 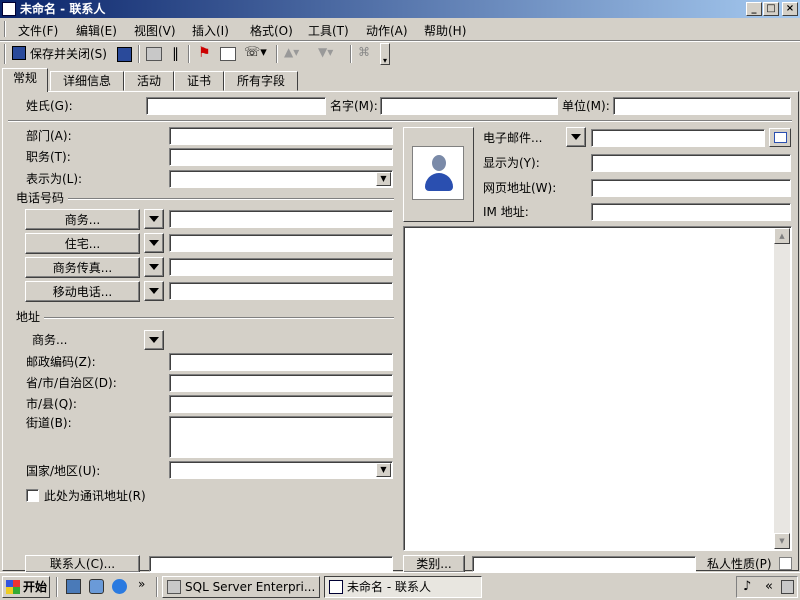 I want to click on menu-format: 格式(O), so click(x=271, y=30).